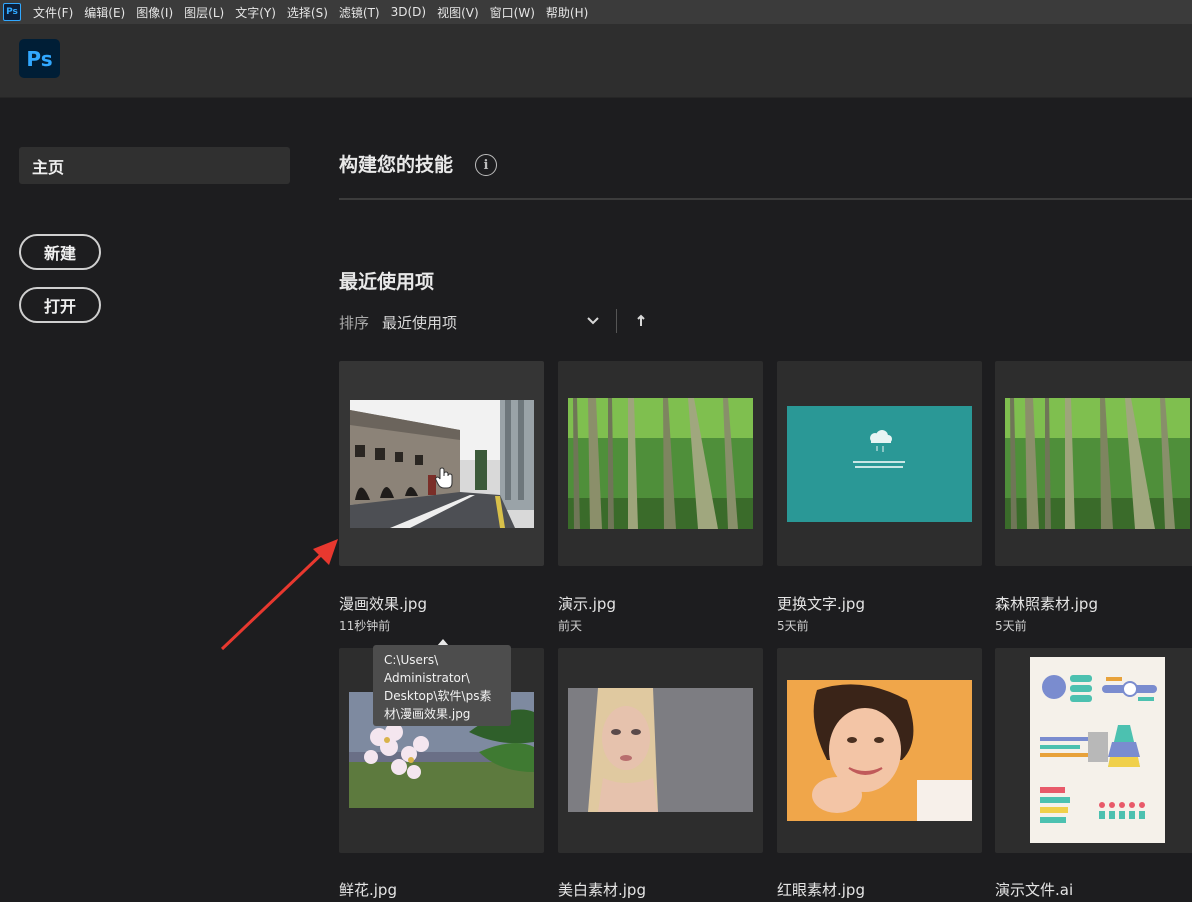 The image size is (1192, 902). I want to click on recent-file-time: 11秒钟前, so click(365, 626).